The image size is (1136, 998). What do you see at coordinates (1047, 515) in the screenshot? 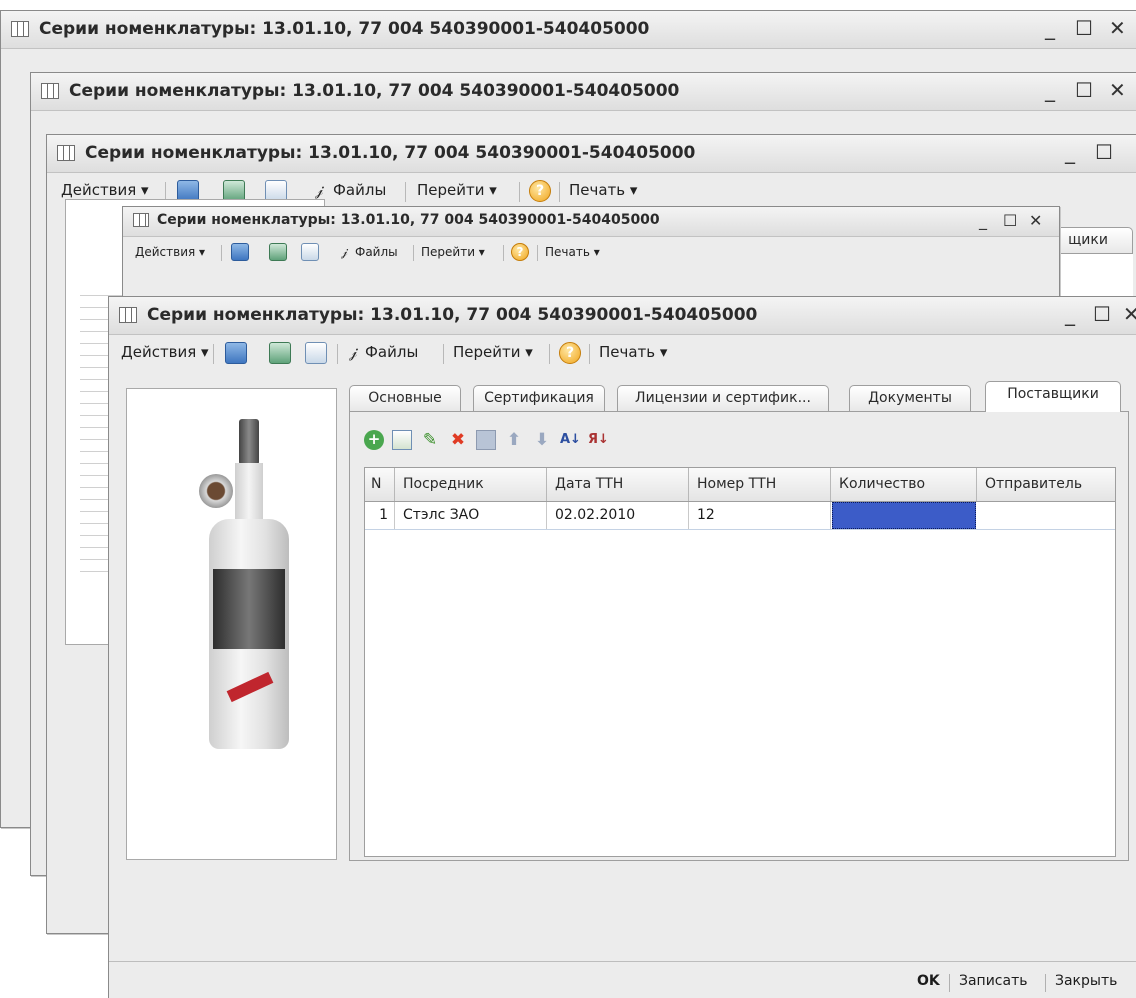
I see `cell-sender` at bounding box center [1047, 515].